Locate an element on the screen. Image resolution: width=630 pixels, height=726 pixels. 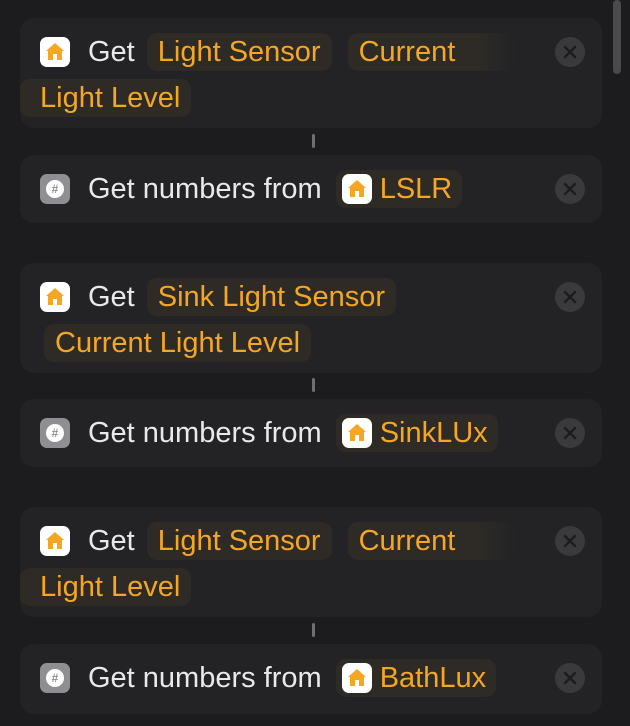
action-row: Get Sink Light Sensor is located at coordinates (218, 297).